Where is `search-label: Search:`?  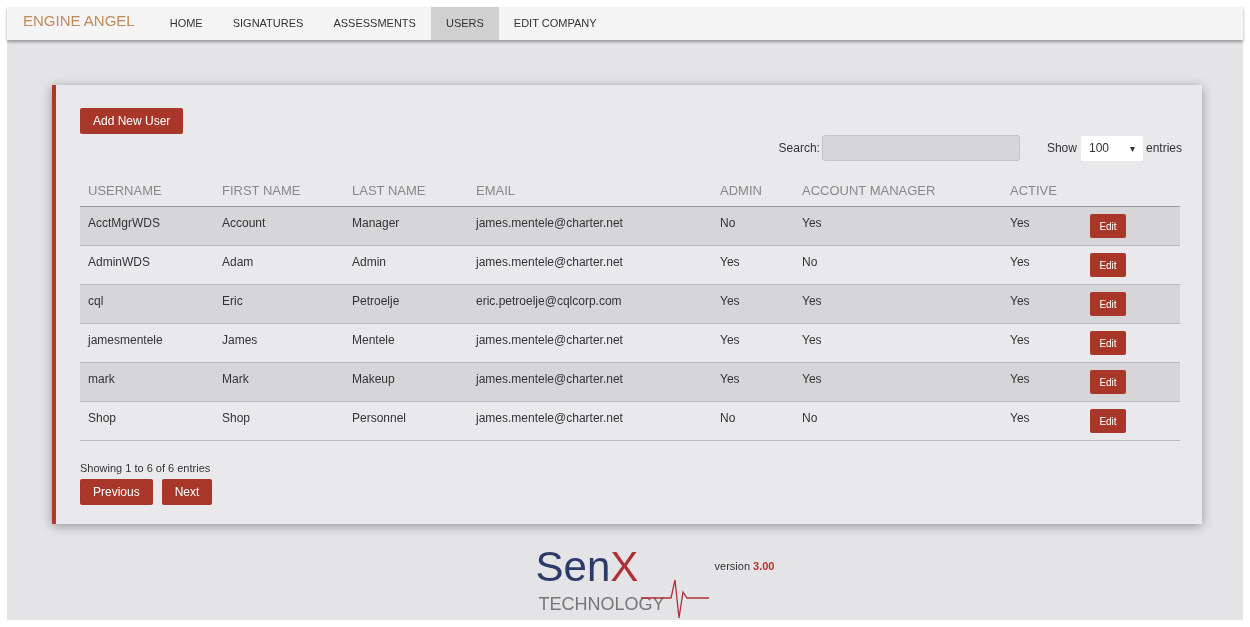 search-label: Search: is located at coordinates (799, 148).